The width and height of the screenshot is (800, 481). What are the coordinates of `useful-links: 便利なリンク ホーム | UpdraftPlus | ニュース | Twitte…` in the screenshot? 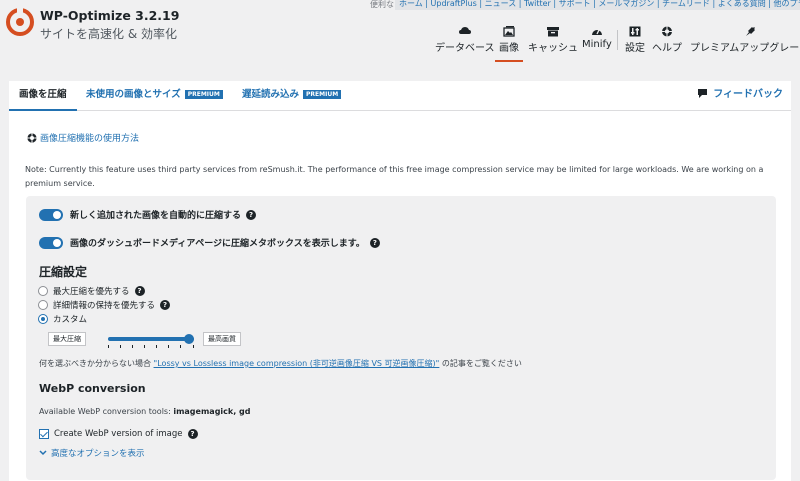 It's located at (585, 5).